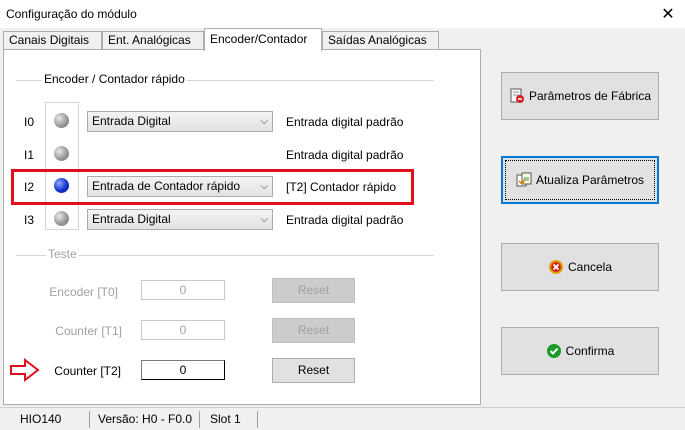 Image resolution: width=685 pixels, height=430 pixels. What do you see at coordinates (114, 79) in the screenshot?
I see `encoder-group-title: Encoder / Contador rápido` at bounding box center [114, 79].